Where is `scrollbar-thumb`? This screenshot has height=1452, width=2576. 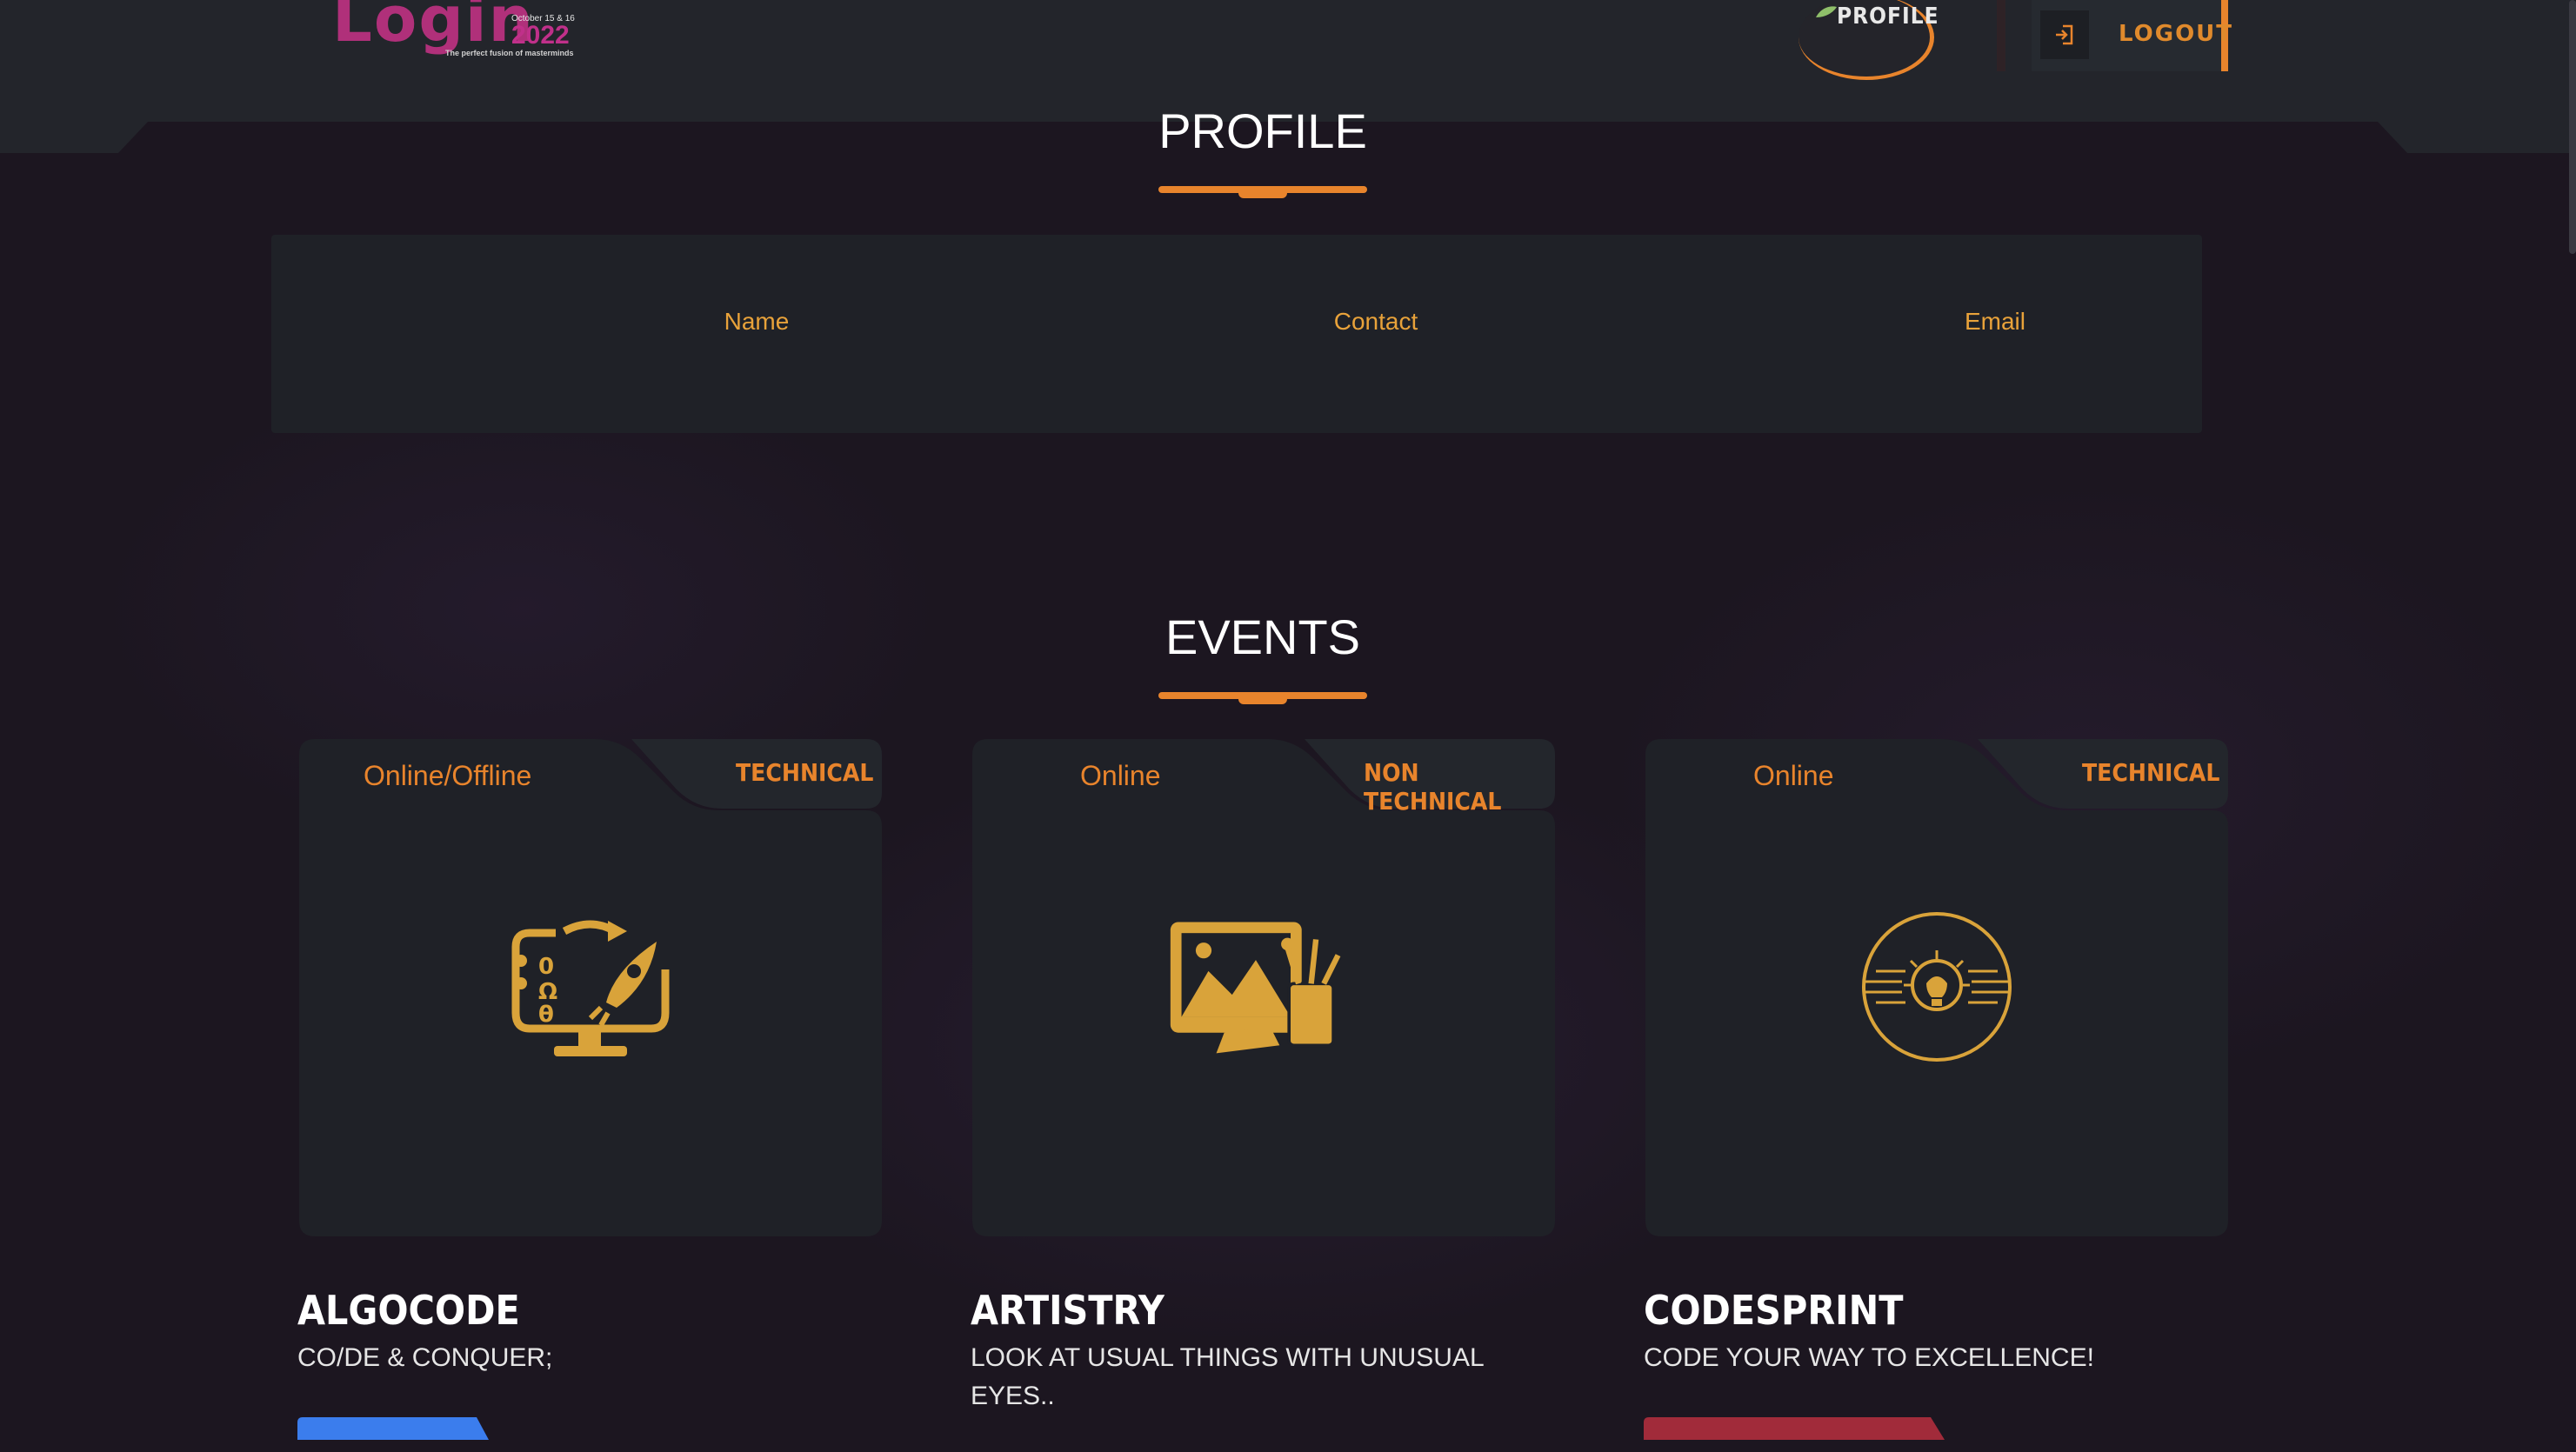 scrollbar-thumb is located at coordinates (2572, 127).